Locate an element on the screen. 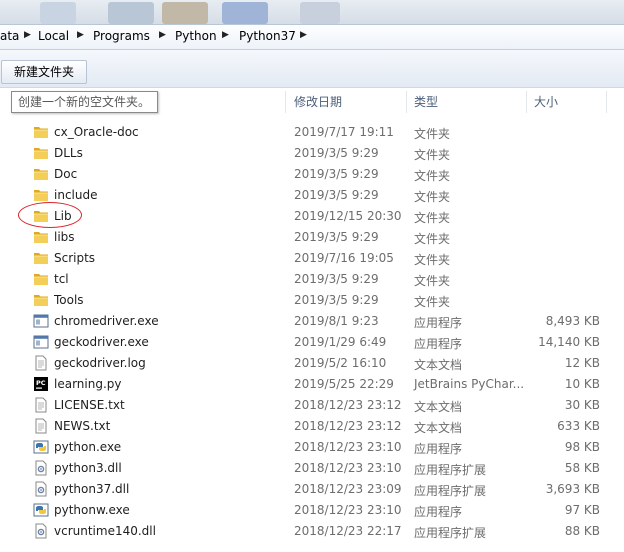 The height and width of the screenshot is (552, 624). file-row: python.exe 2018/12/23 23:10 应用程序 98 KB is located at coordinates (312, 447).